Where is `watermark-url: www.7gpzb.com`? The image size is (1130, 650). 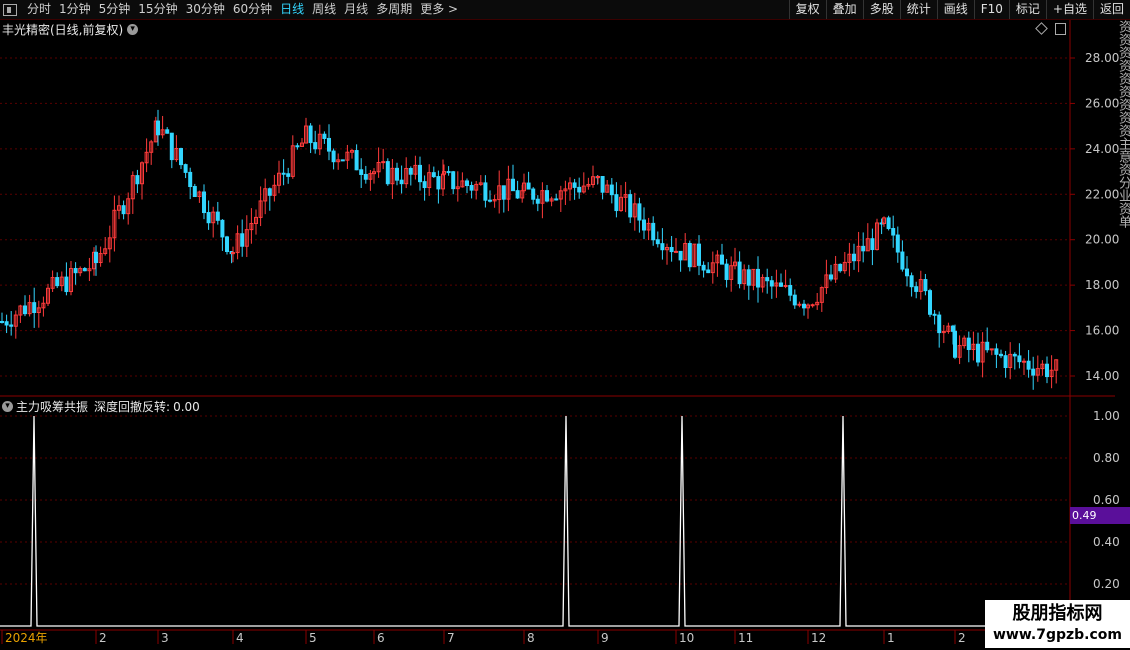
watermark-url: www.7gpzb.com is located at coordinates (1057, 635).